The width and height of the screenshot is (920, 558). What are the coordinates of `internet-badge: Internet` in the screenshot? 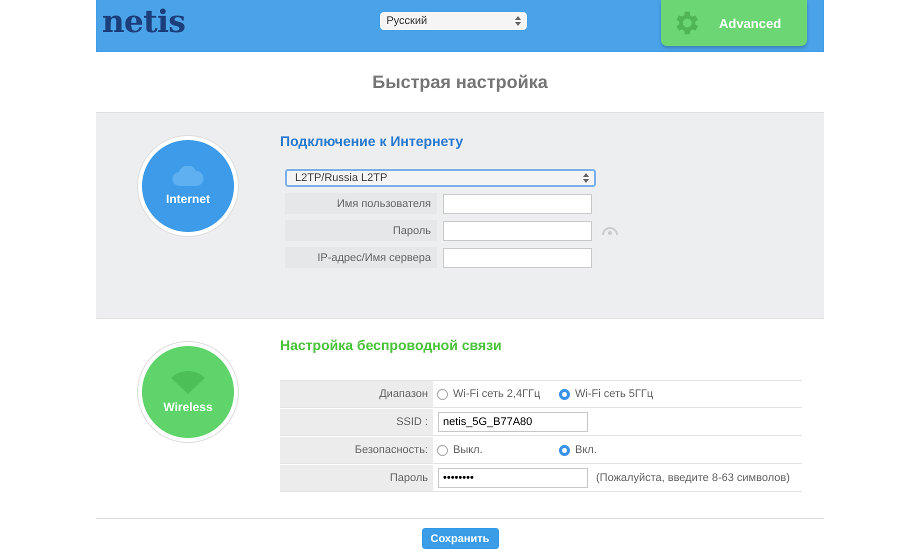 It's located at (188, 186).